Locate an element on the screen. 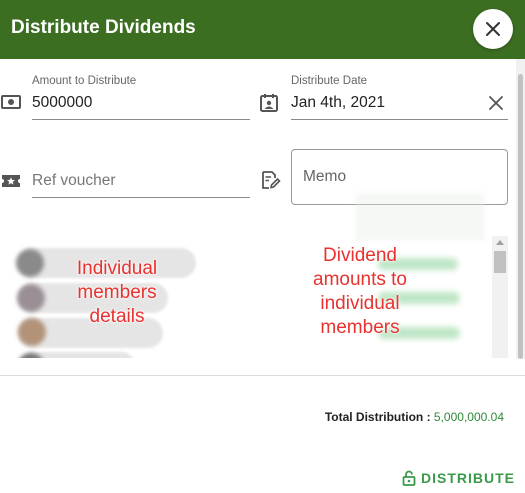 This screenshot has height=493, width=525. dialog-header: Distribute Dividends is located at coordinates (262, 29).